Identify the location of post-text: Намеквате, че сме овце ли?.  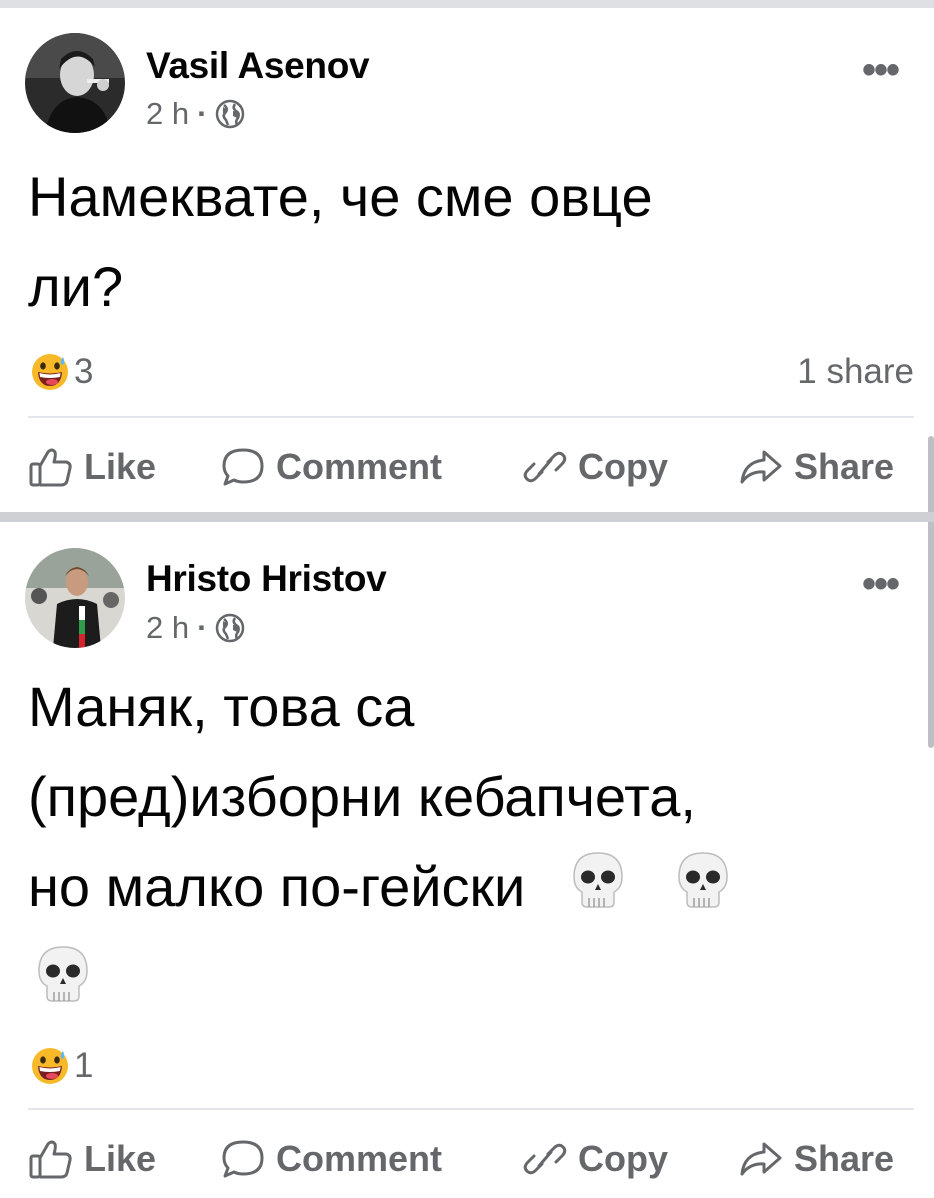
(473, 242).